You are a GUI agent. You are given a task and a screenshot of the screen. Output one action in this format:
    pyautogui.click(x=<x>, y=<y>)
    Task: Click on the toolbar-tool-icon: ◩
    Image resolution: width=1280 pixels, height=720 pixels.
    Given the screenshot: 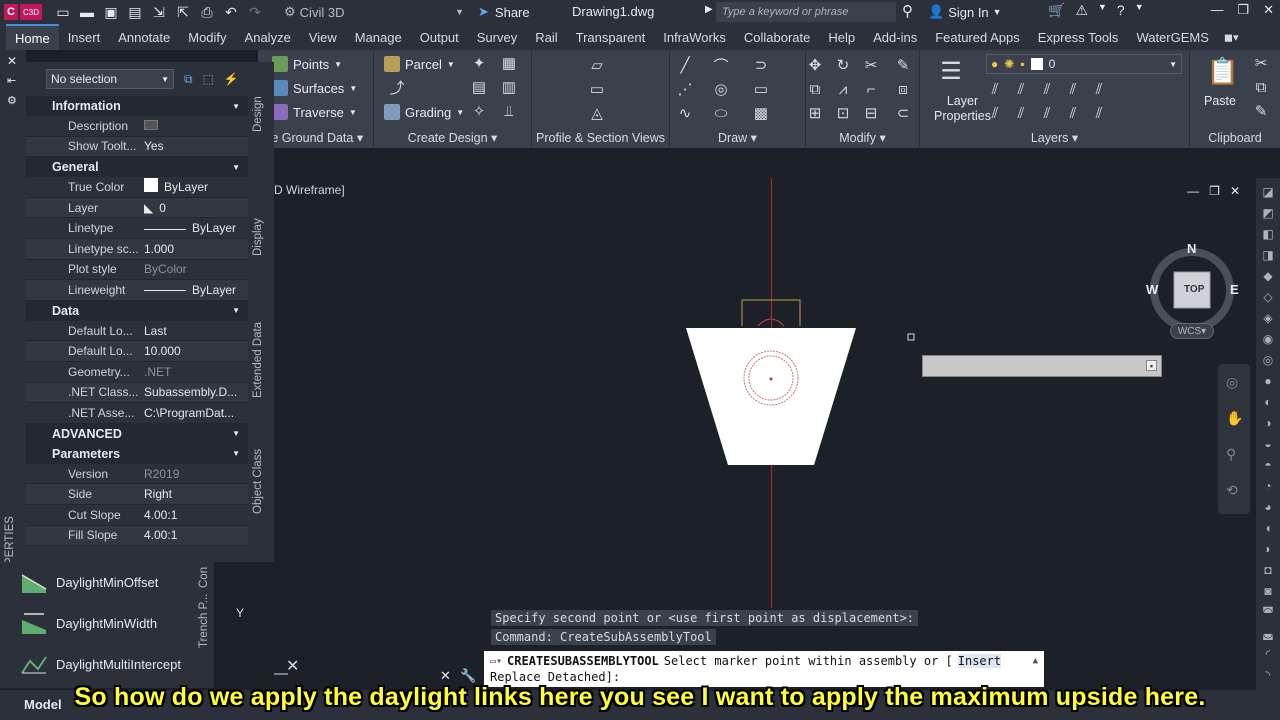 What is the action you would take?
    pyautogui.click(x=1268, y=213)
    